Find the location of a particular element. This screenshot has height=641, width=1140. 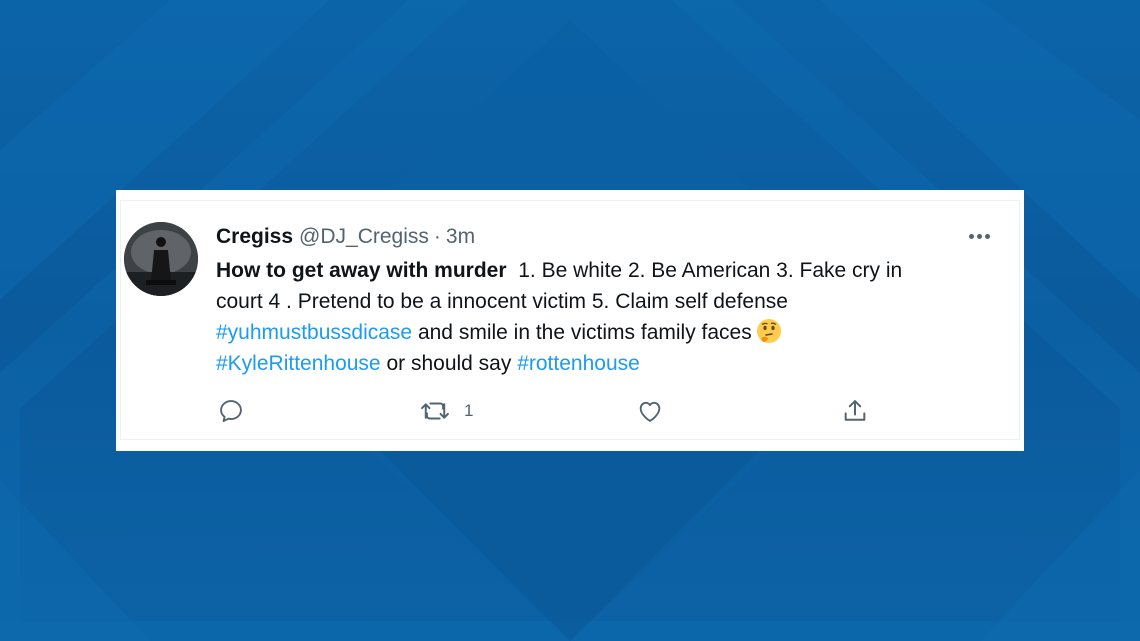

heart-icon is located at coordinates (650, 411).